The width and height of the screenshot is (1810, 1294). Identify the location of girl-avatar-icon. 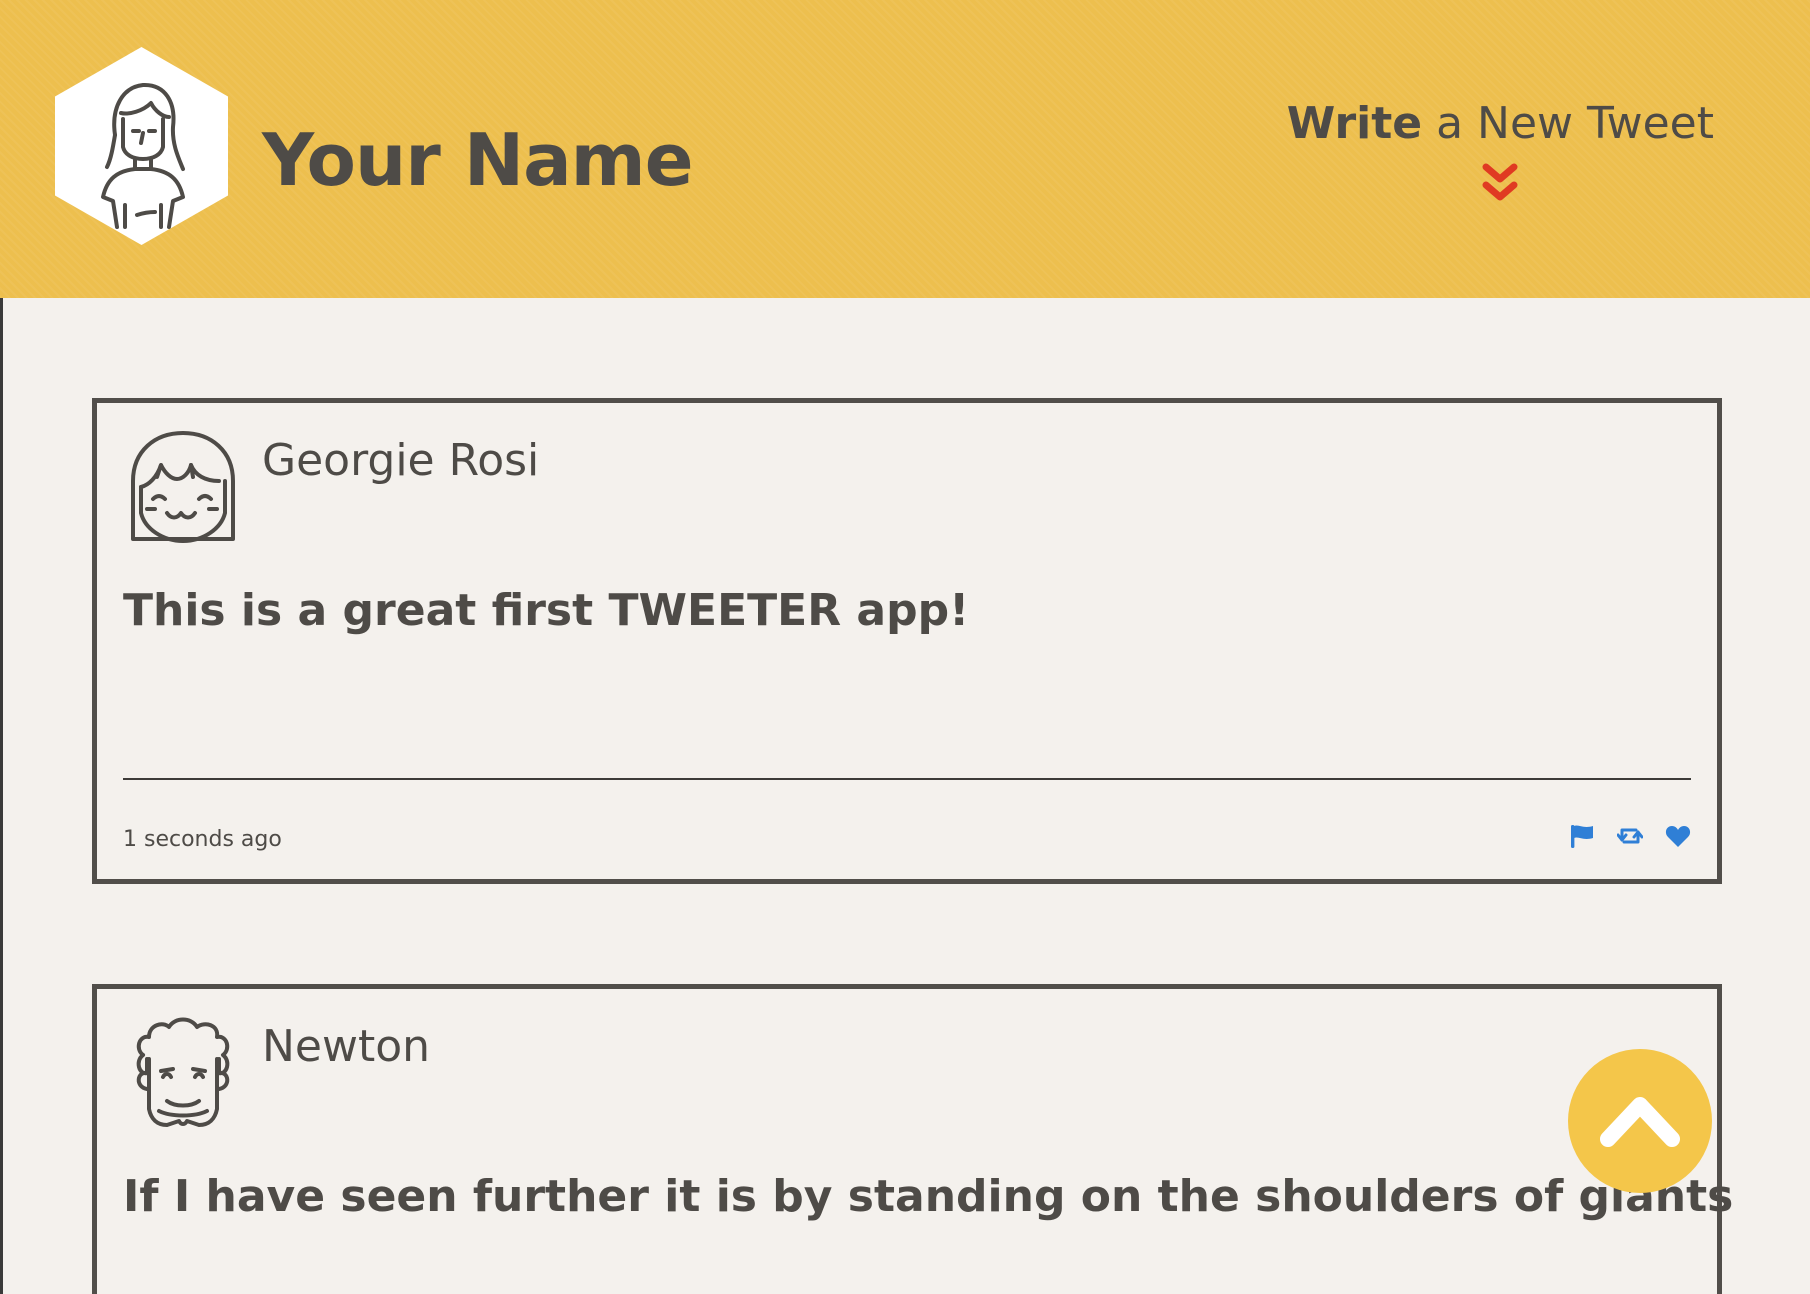
(183, 488).